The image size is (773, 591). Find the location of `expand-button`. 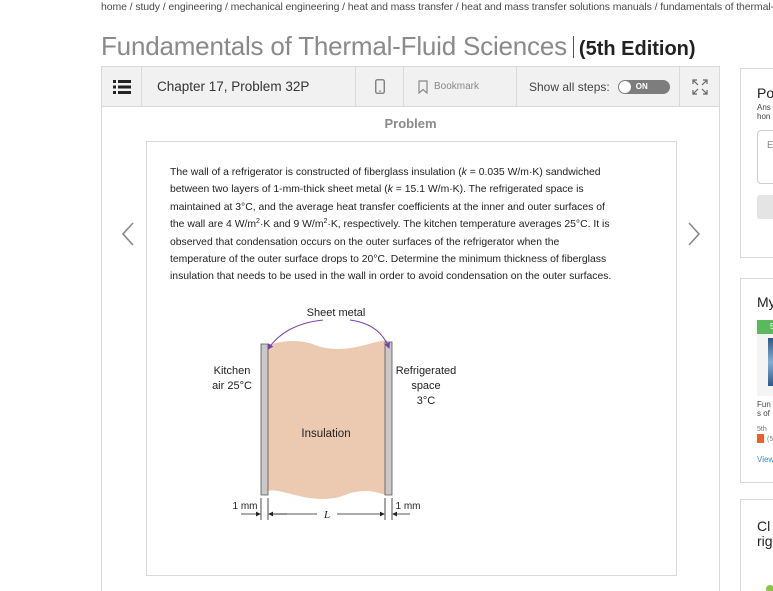

expand-button is located at coordinates (699, 86).